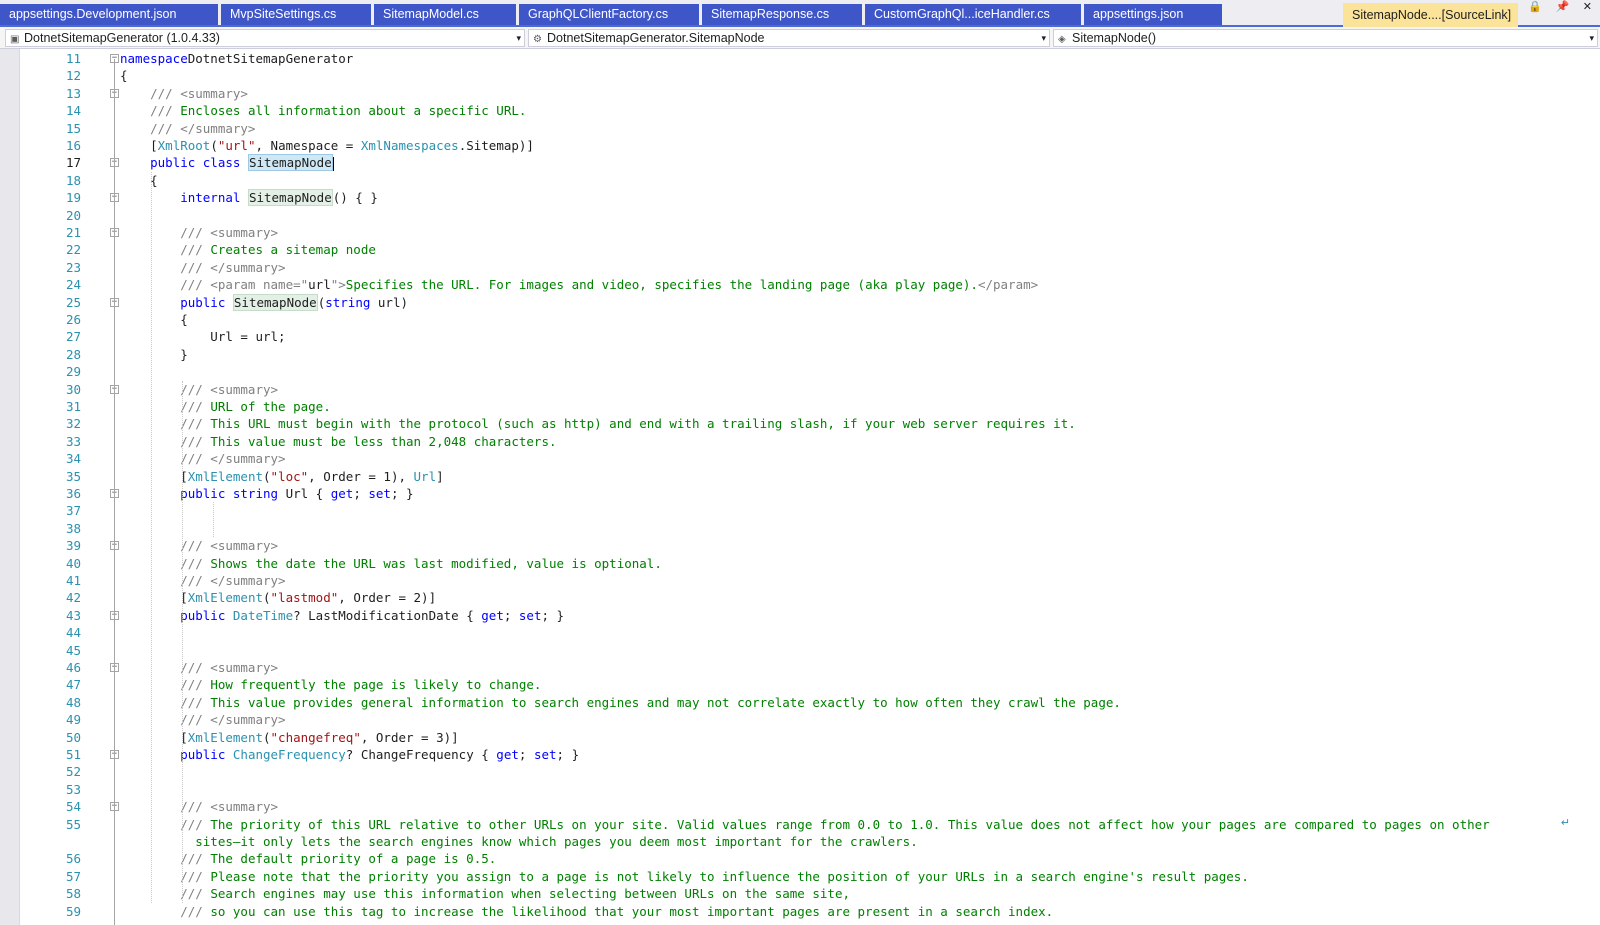 Image resolution: width=1600 pixels, height=925 pixels. I want to click on code-line: 28 }, so click(800, 354).